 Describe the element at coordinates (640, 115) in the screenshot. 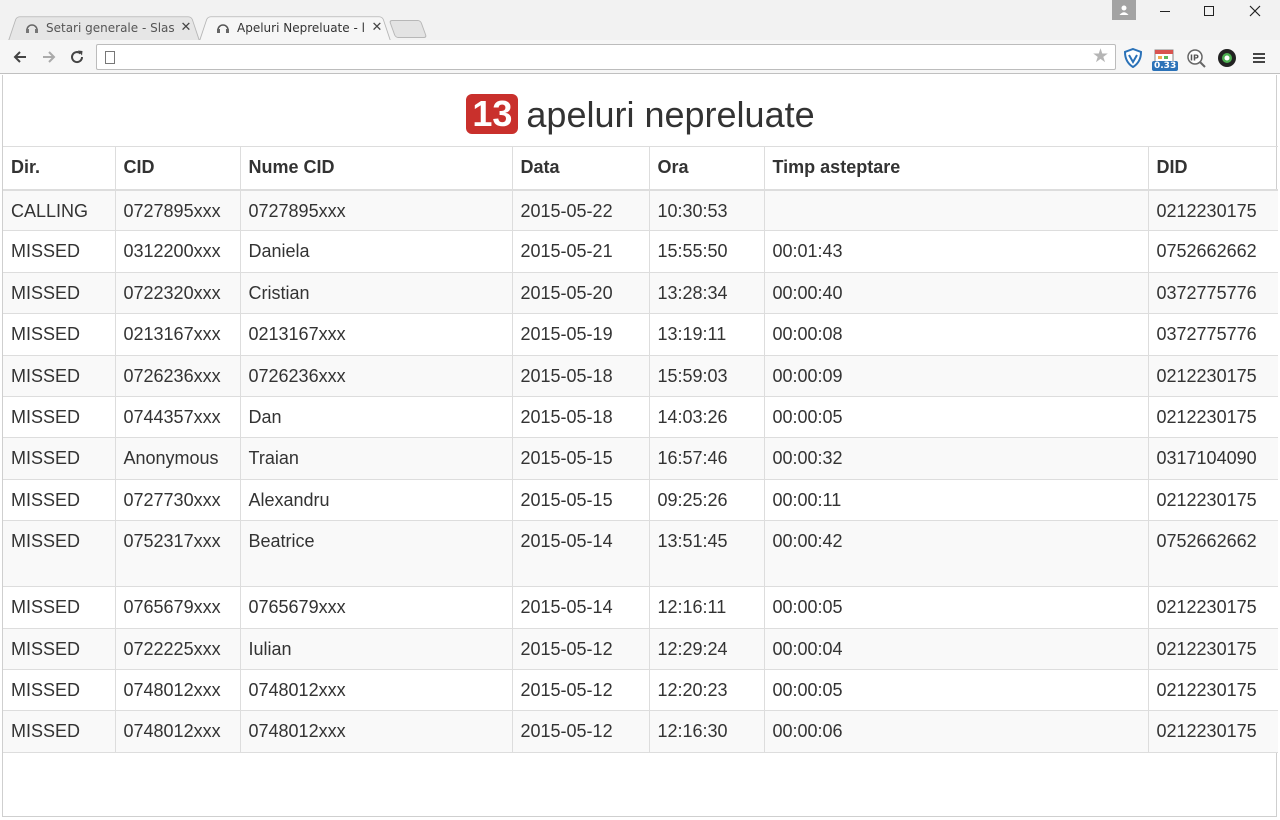

I see `page-title: 13 apeluri nepreluate` at that location.